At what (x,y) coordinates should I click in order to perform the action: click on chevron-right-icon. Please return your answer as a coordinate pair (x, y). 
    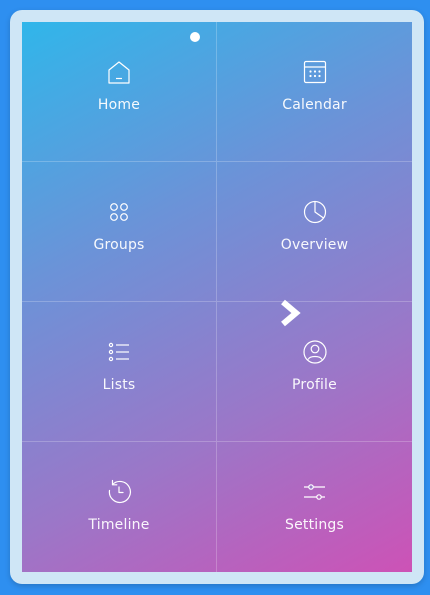
    Looking at the image, I should click on (291, 313).